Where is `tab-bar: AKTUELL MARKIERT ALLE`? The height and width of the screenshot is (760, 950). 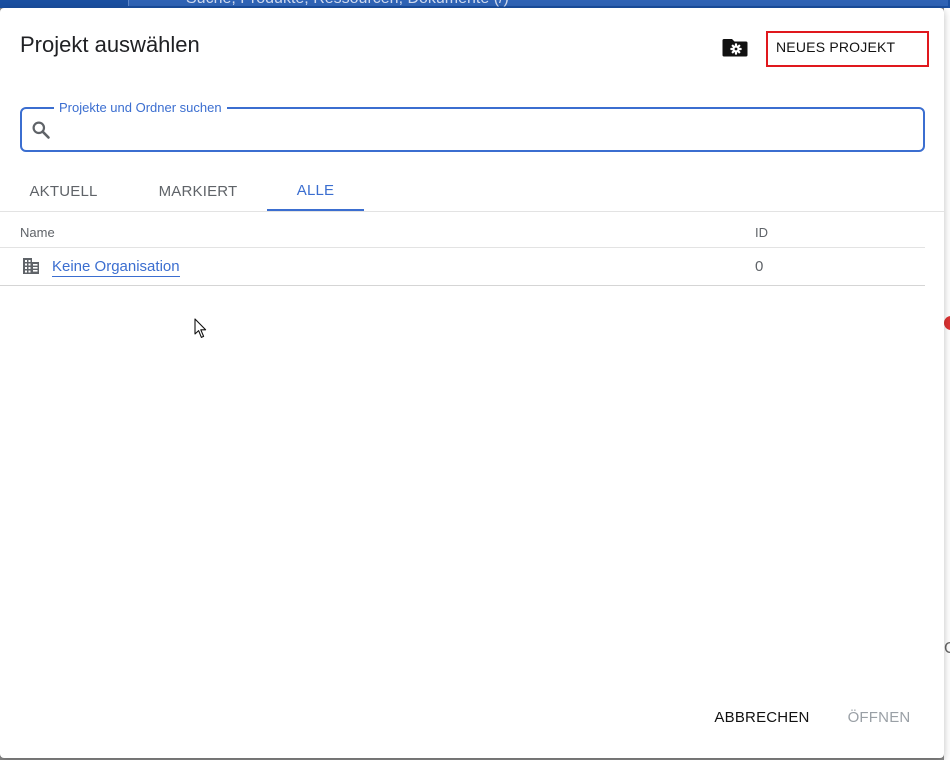 tab-bar: AKTUELL MARKIERT ALLE is located at coordinates (472, 192).